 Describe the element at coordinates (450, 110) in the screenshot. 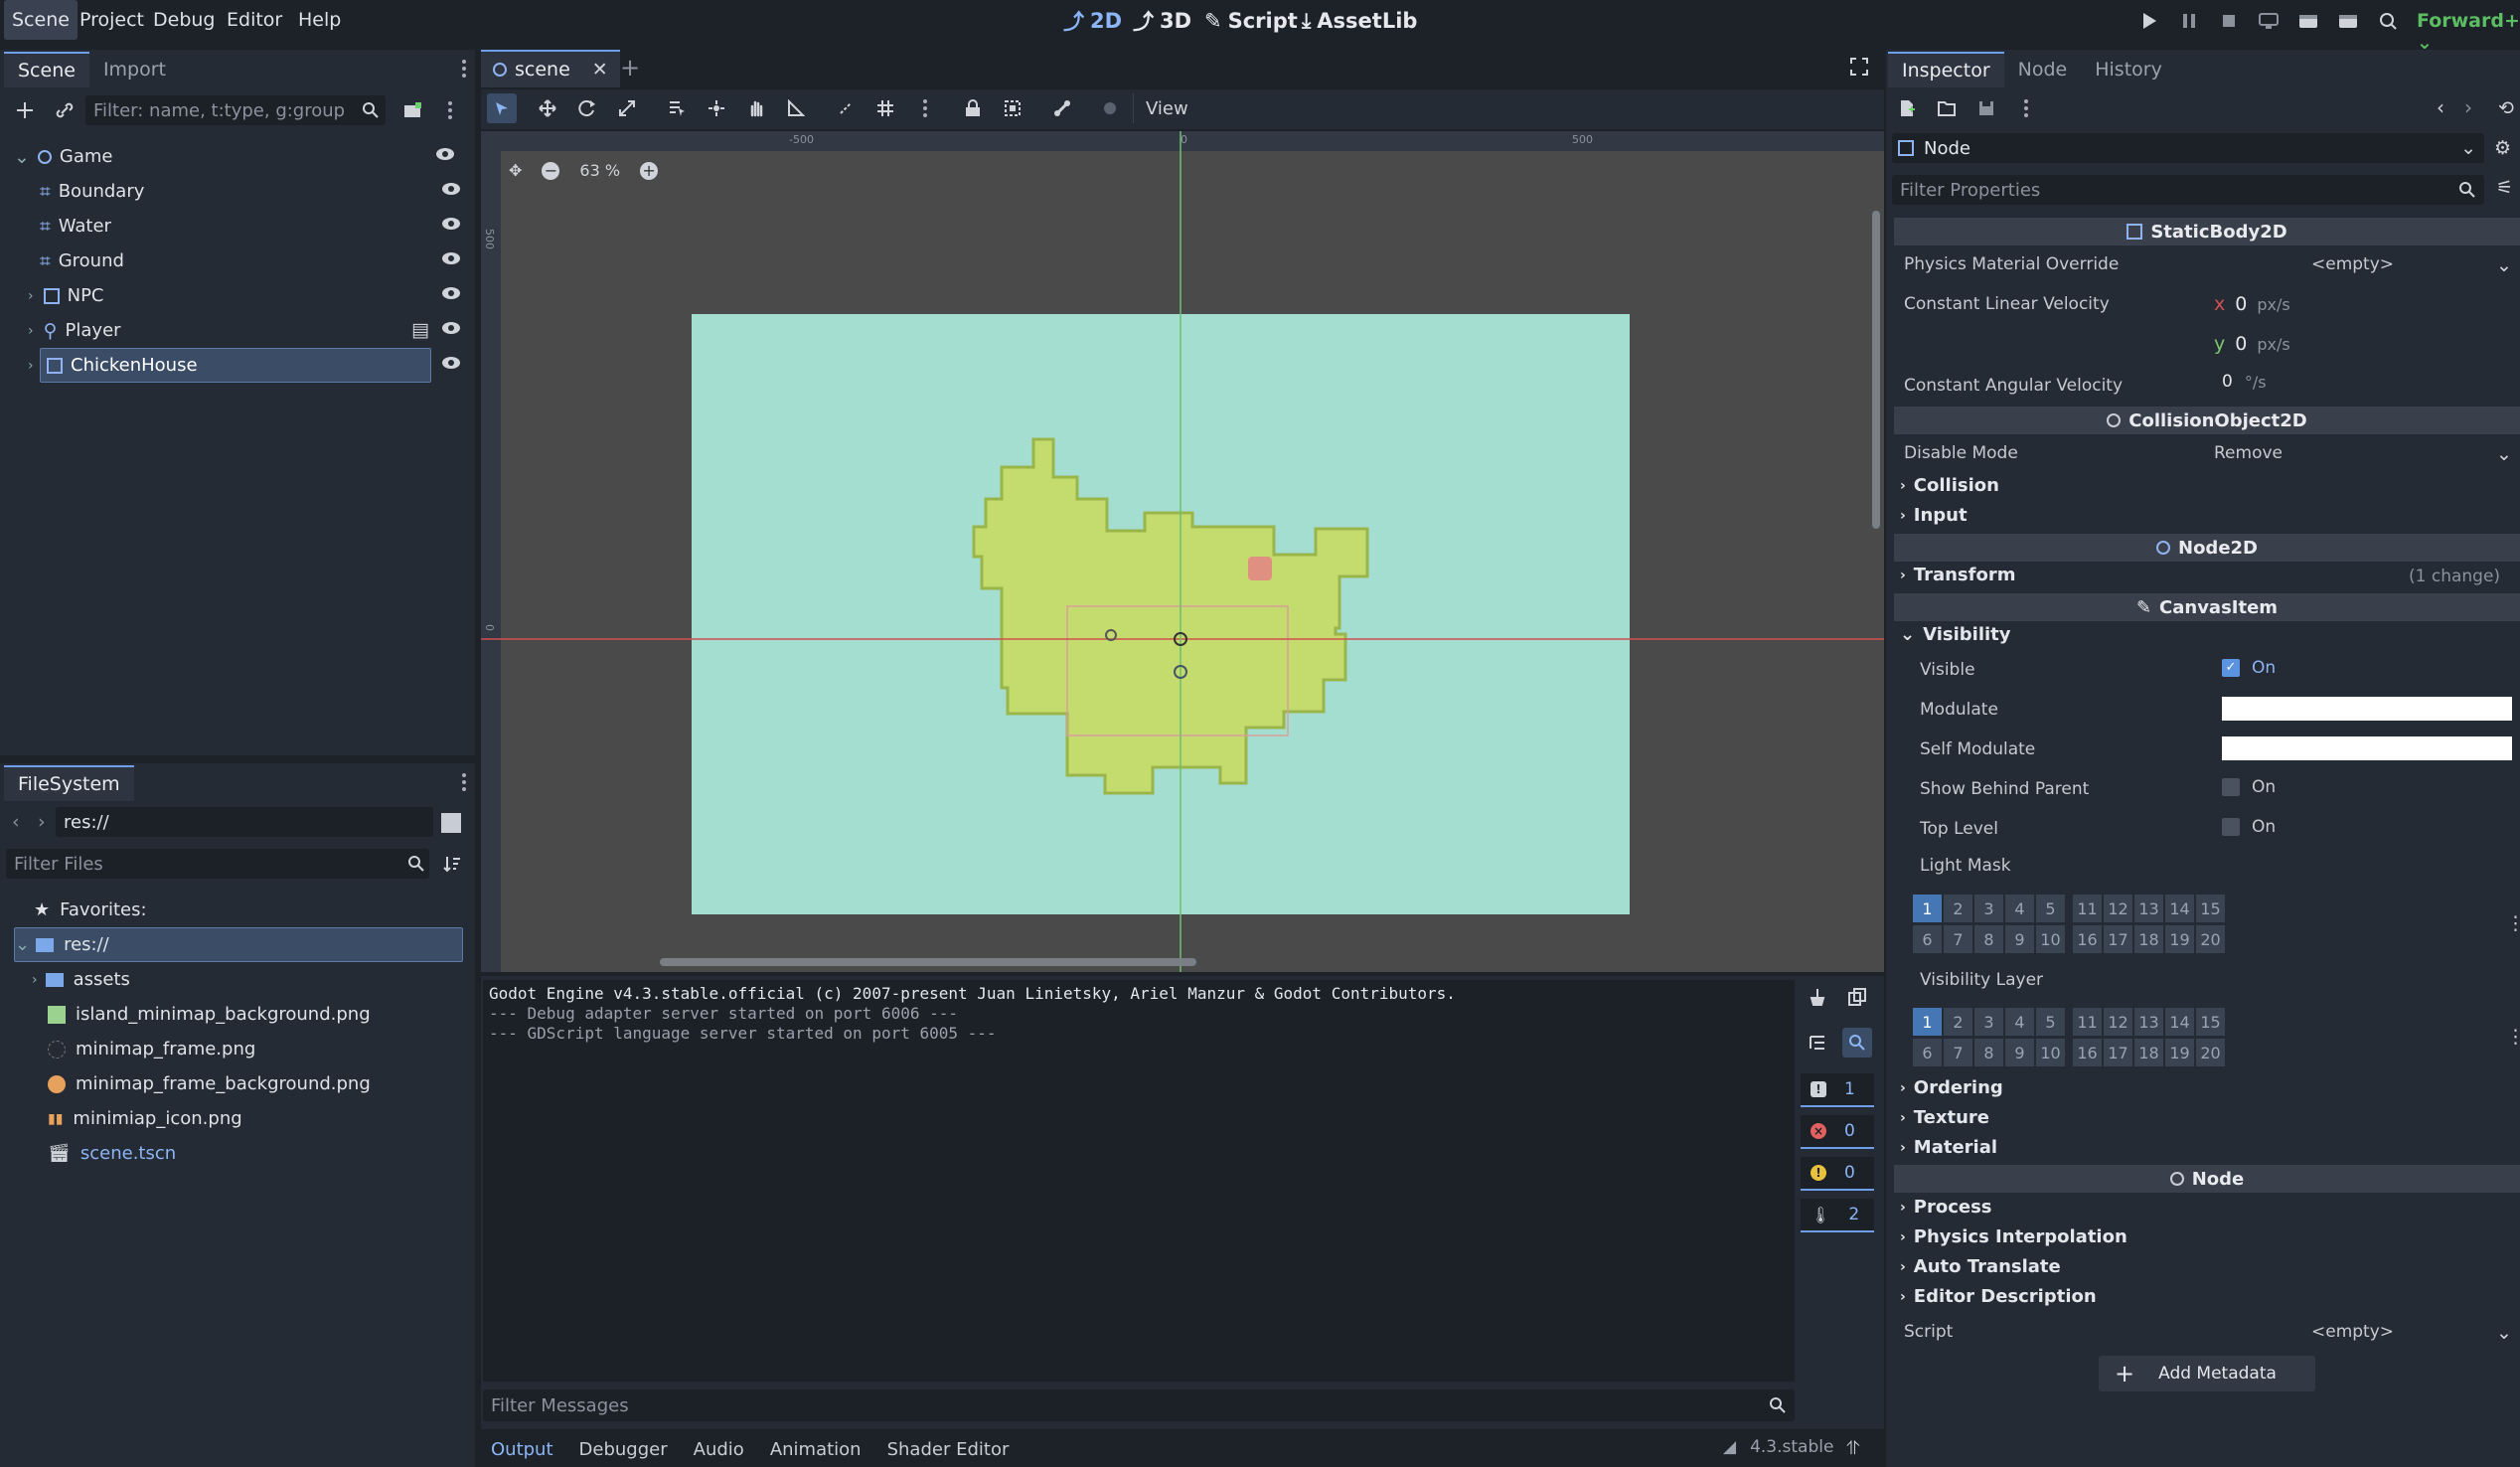

I see `scene-menu-icon` at that location.